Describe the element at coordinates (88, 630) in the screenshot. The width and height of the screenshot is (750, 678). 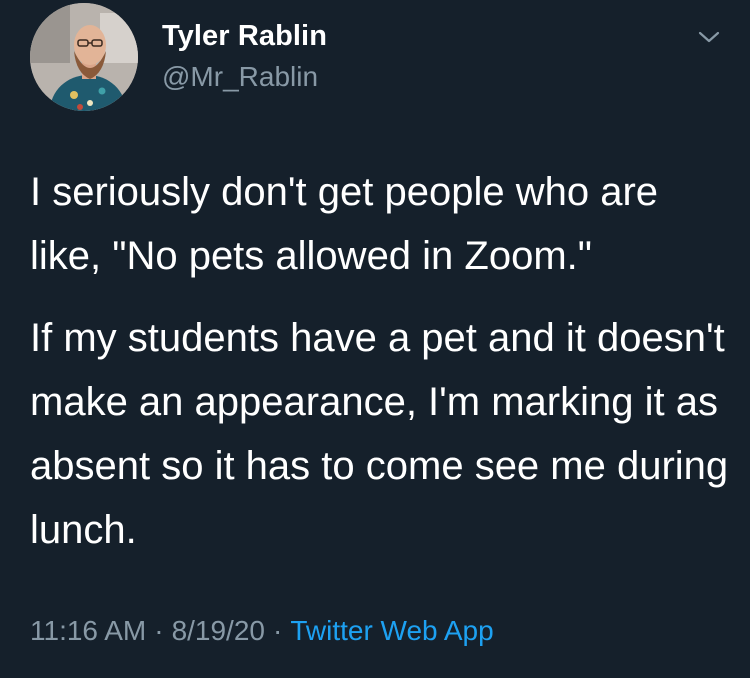
I see `tweet-time: 11:16 AM` at that location.